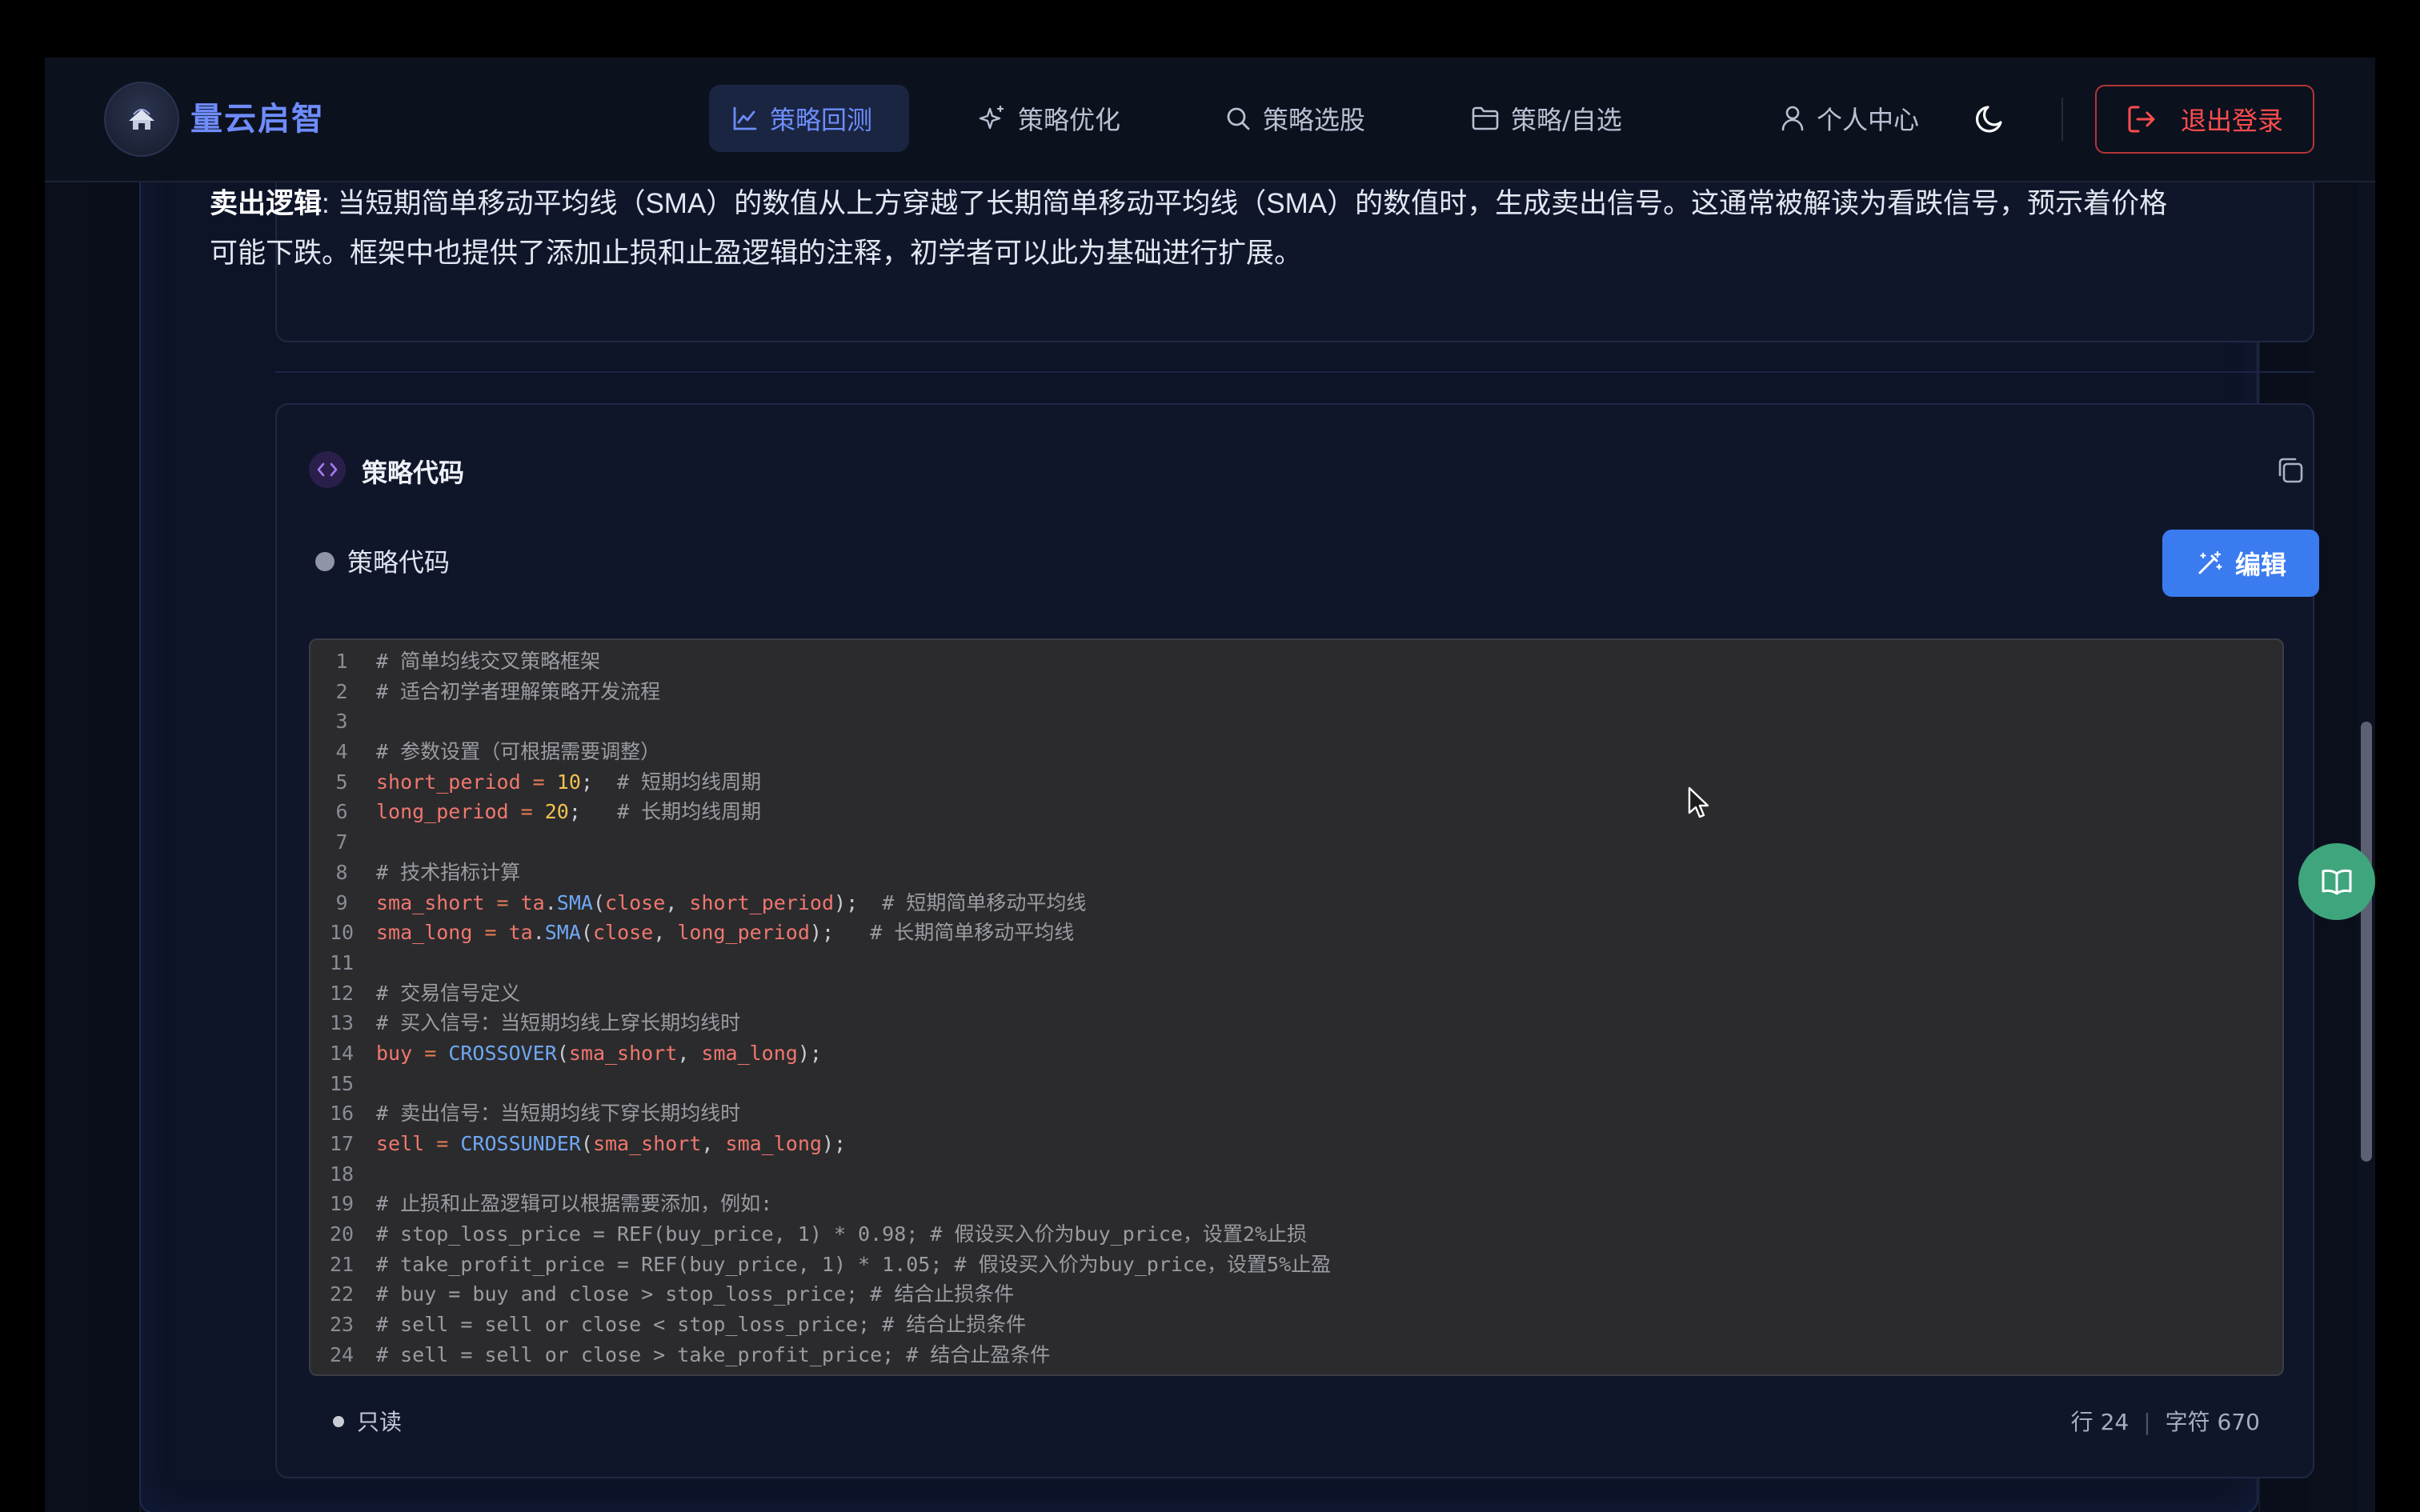 The width and height of the screenshot is (2420, 1512). What do you see at coordinates (116, 785) in the screenshot?
I see `left-rail` at bounding box center [116, 785].